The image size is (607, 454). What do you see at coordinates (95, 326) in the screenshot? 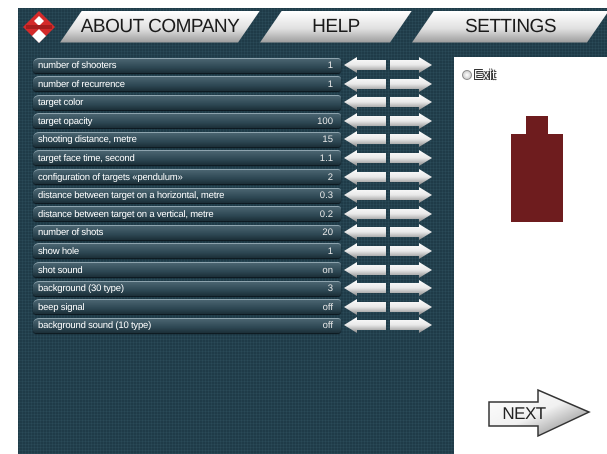
I see `setting-label: background sound (10 type)` at bounding box center [95, 326].